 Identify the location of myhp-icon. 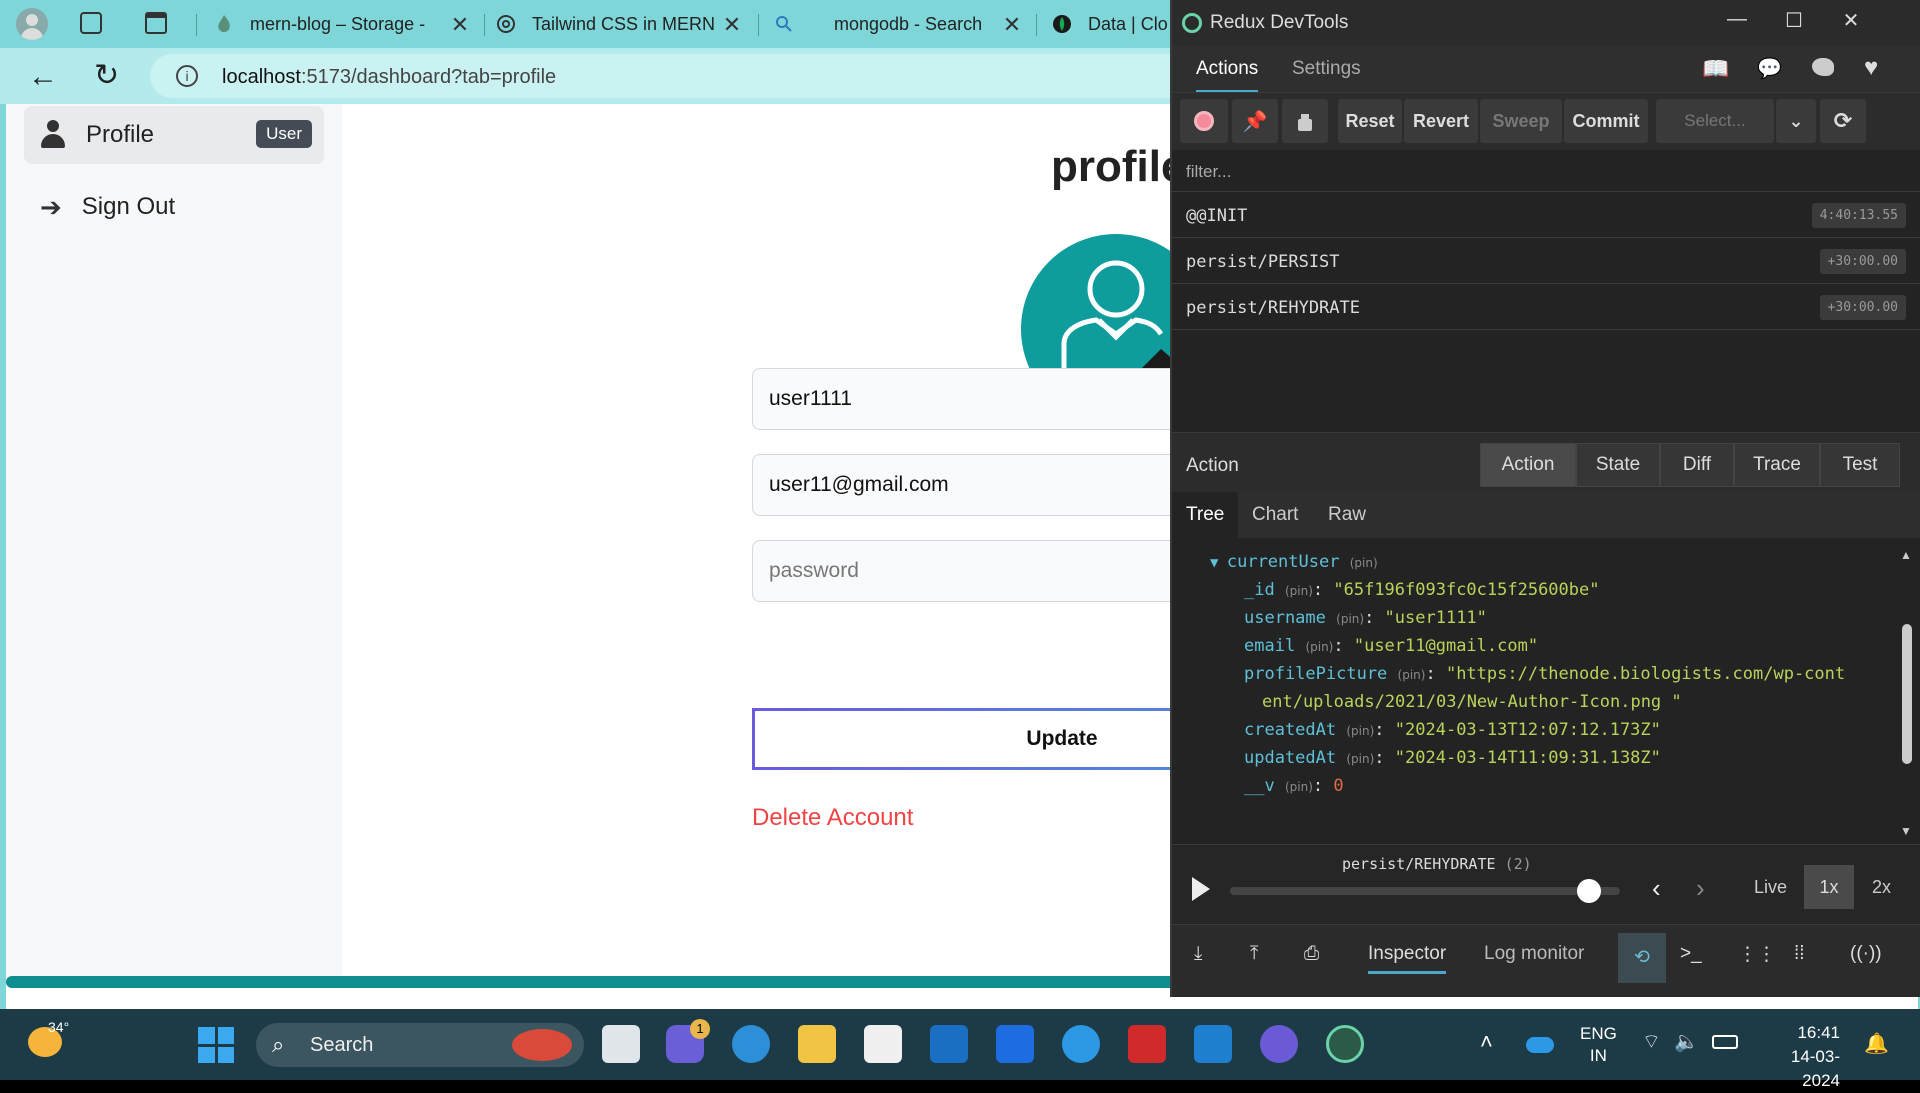
(1015, 1044).